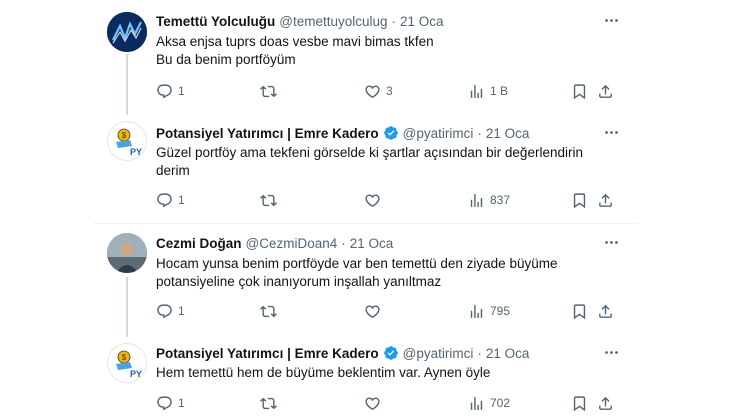 Image resolution: width=730 pixels, height=420 pixels. What do you see at coordinates (333, 21) in the screenshot?
I see `handle: @temettuyolculug` at bounding box center [333, 21].